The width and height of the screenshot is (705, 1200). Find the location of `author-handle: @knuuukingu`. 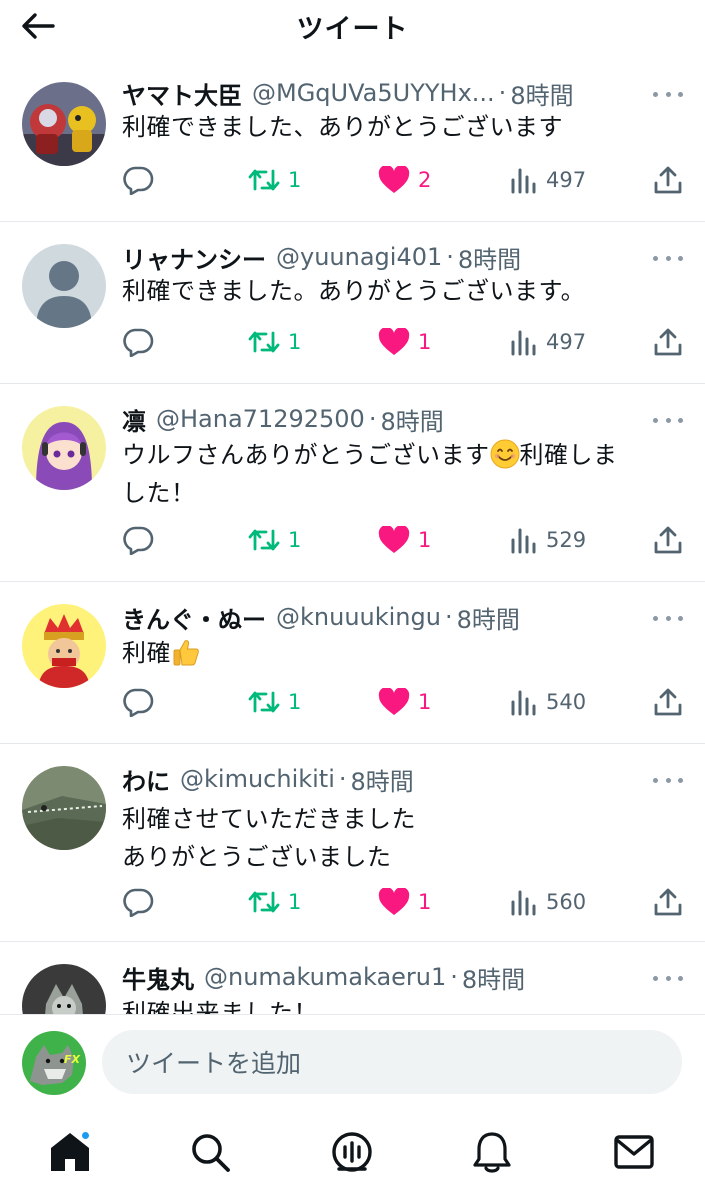

author-handle: @knuuukingu is located at coordinates (358, 617).